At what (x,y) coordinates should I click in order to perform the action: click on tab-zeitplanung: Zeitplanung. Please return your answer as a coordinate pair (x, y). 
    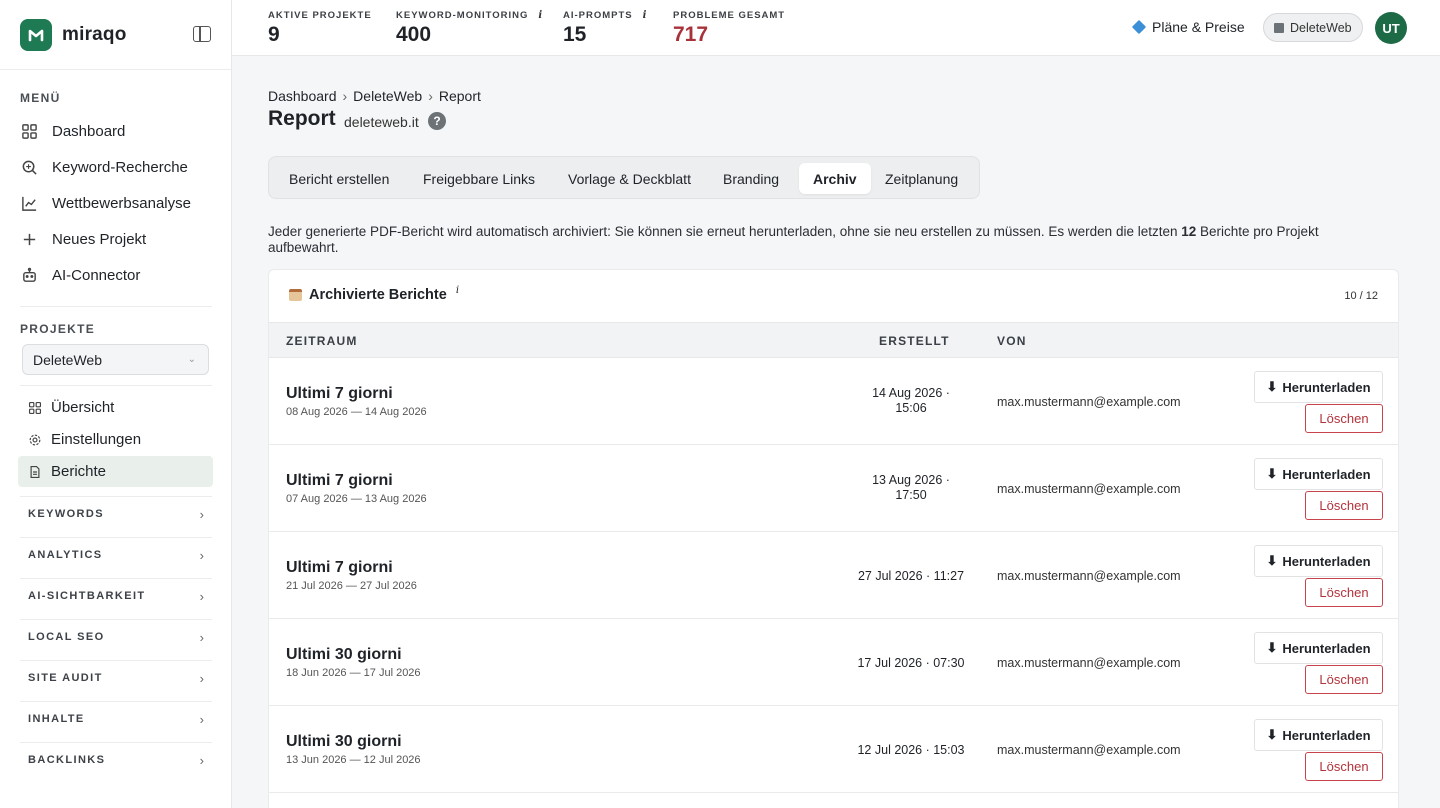
    Looking at the image, I should click on (921, 178).